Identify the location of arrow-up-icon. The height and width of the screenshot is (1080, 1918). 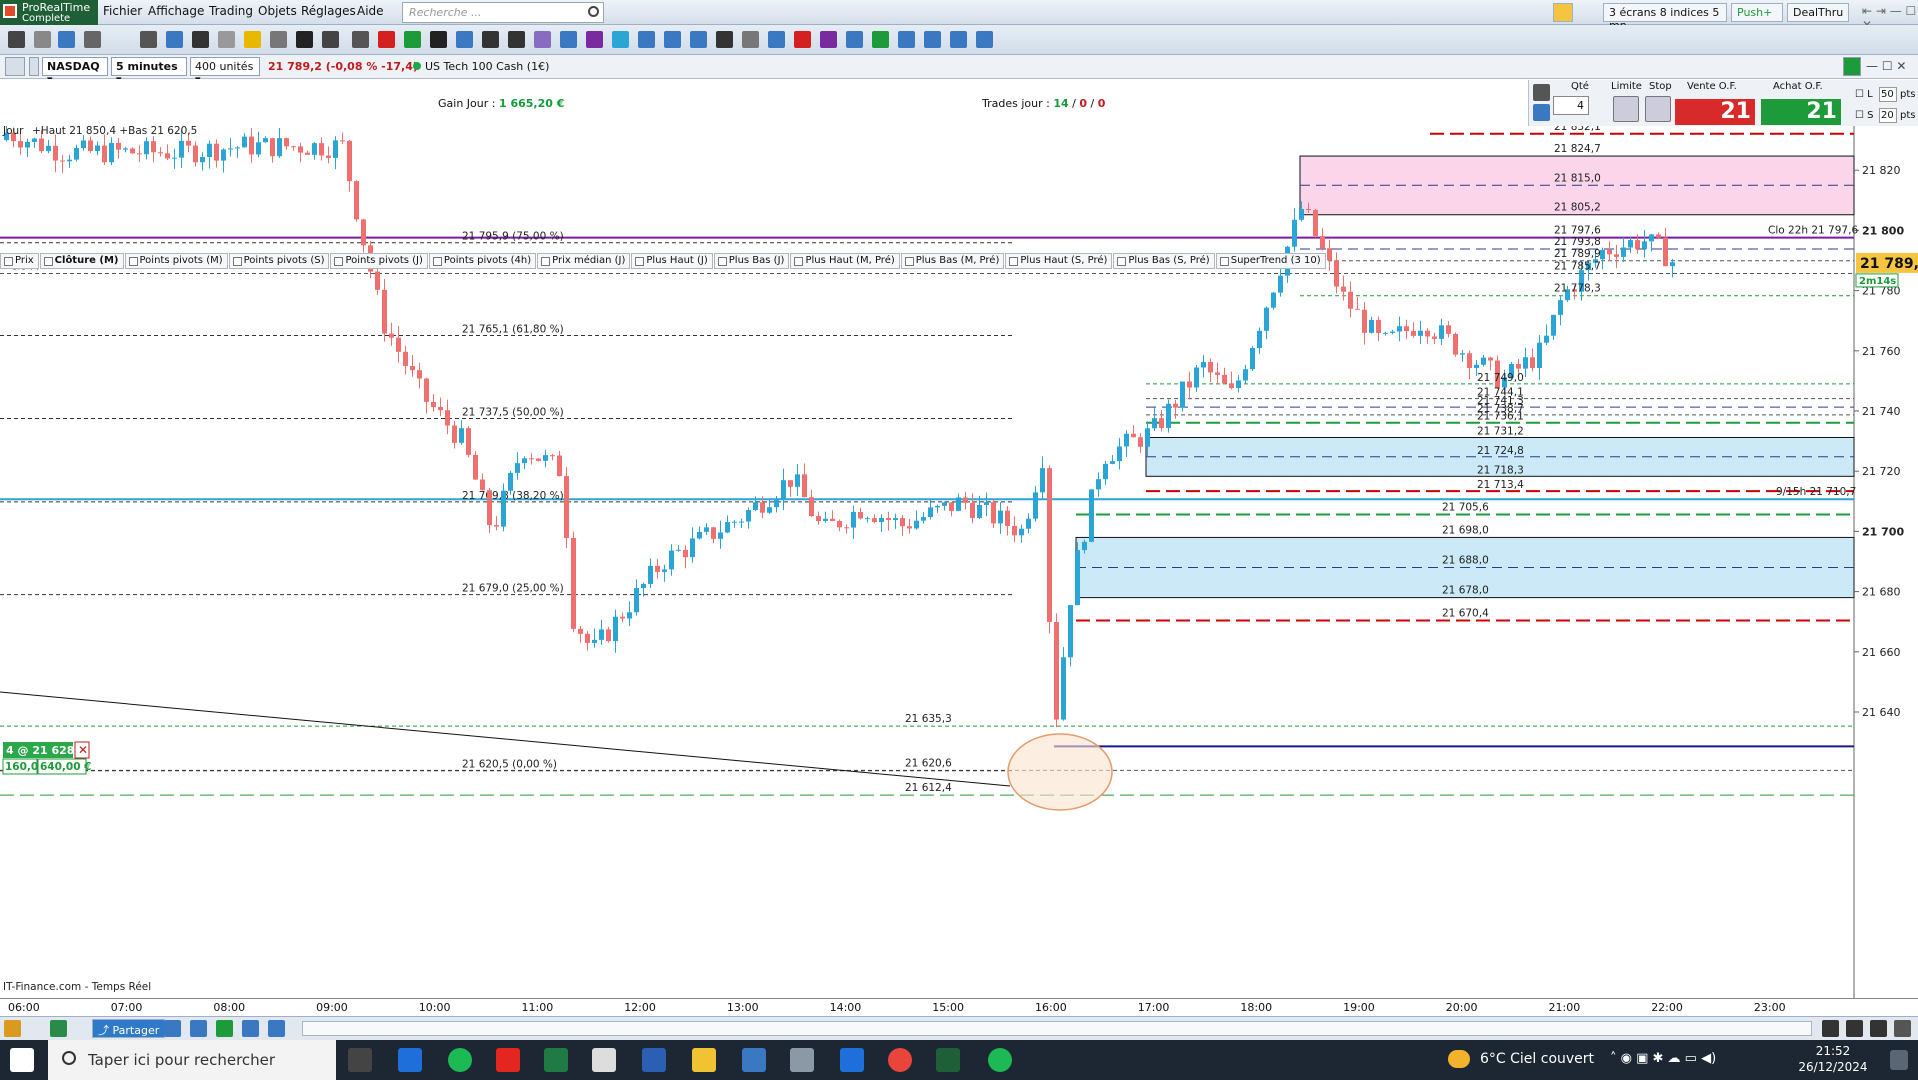
(412, 39).